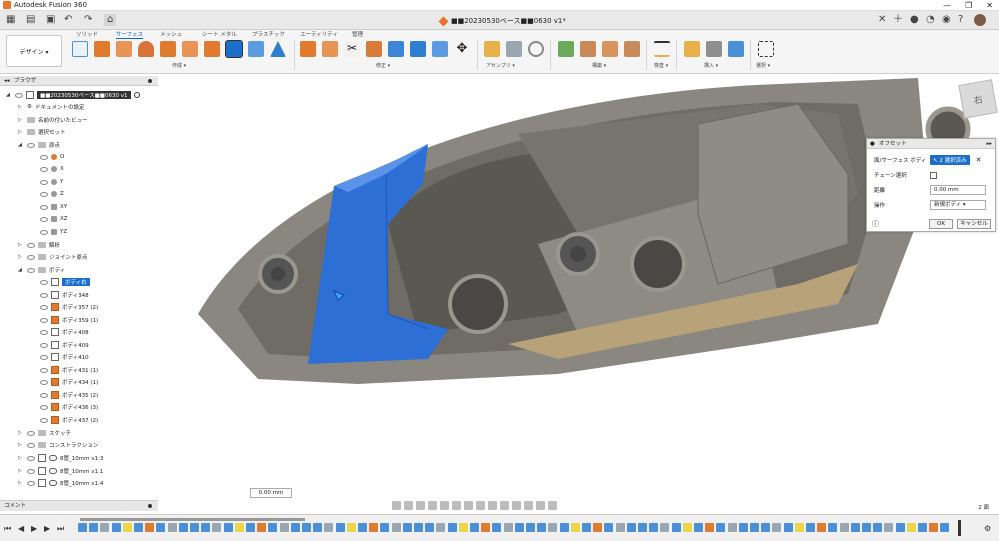  Describe the element at coordinates (278, 49) in the screenshot. I see `boundary-fill-icon` at that location.